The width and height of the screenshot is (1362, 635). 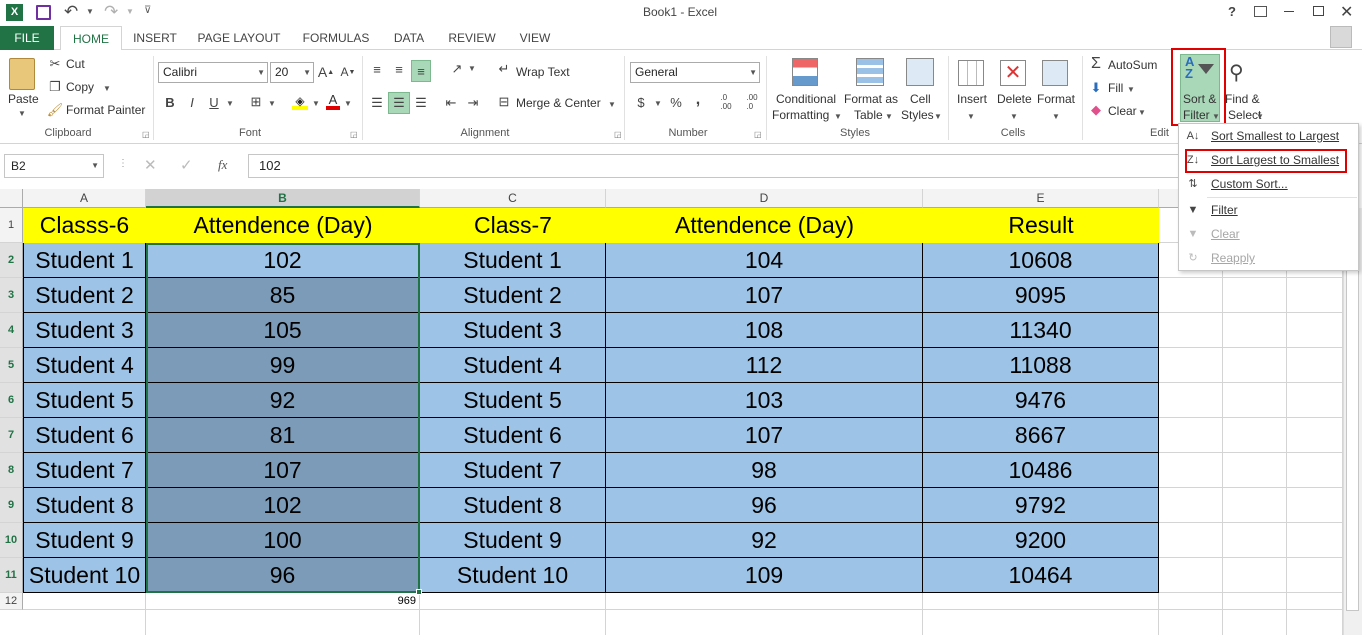 What do you see at coordinates (513, 400) in the screenshot?
I see `cell-c6: Student 5` at bounding box center [513, 400].